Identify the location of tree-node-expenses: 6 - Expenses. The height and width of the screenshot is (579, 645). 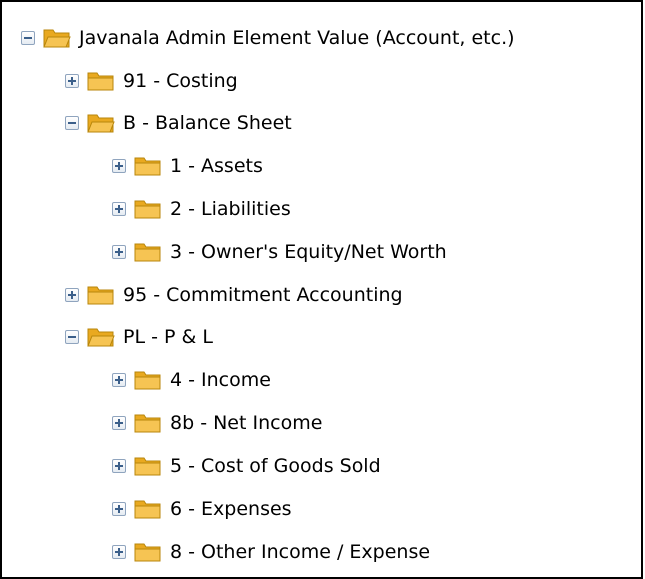
(202, 509).